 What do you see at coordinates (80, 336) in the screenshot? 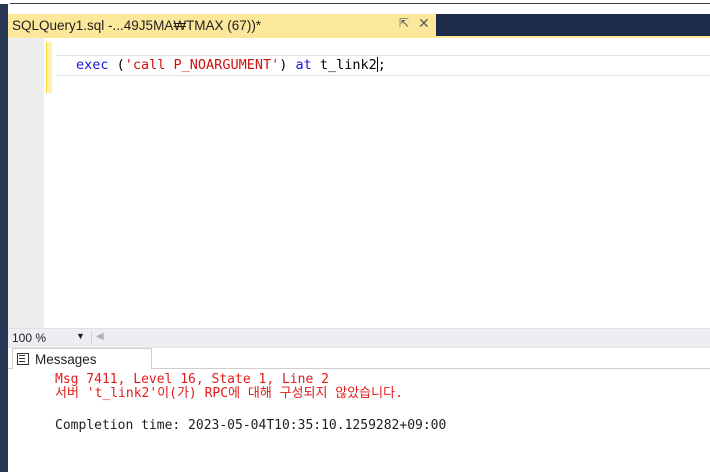
I see `chevron-down-icon: ▼` at bounding box center [80, 336].